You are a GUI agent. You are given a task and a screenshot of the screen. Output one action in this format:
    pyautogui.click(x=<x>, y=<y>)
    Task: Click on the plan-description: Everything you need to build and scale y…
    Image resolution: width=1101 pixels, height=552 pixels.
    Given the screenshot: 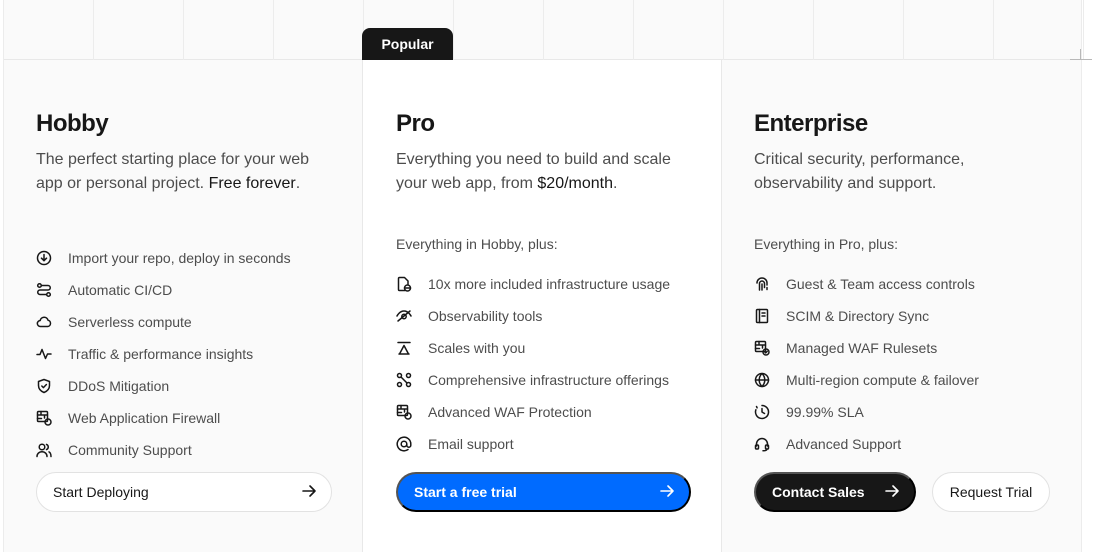 What is the action you would take?
    pyautogui.click(x=533, y=171)
    